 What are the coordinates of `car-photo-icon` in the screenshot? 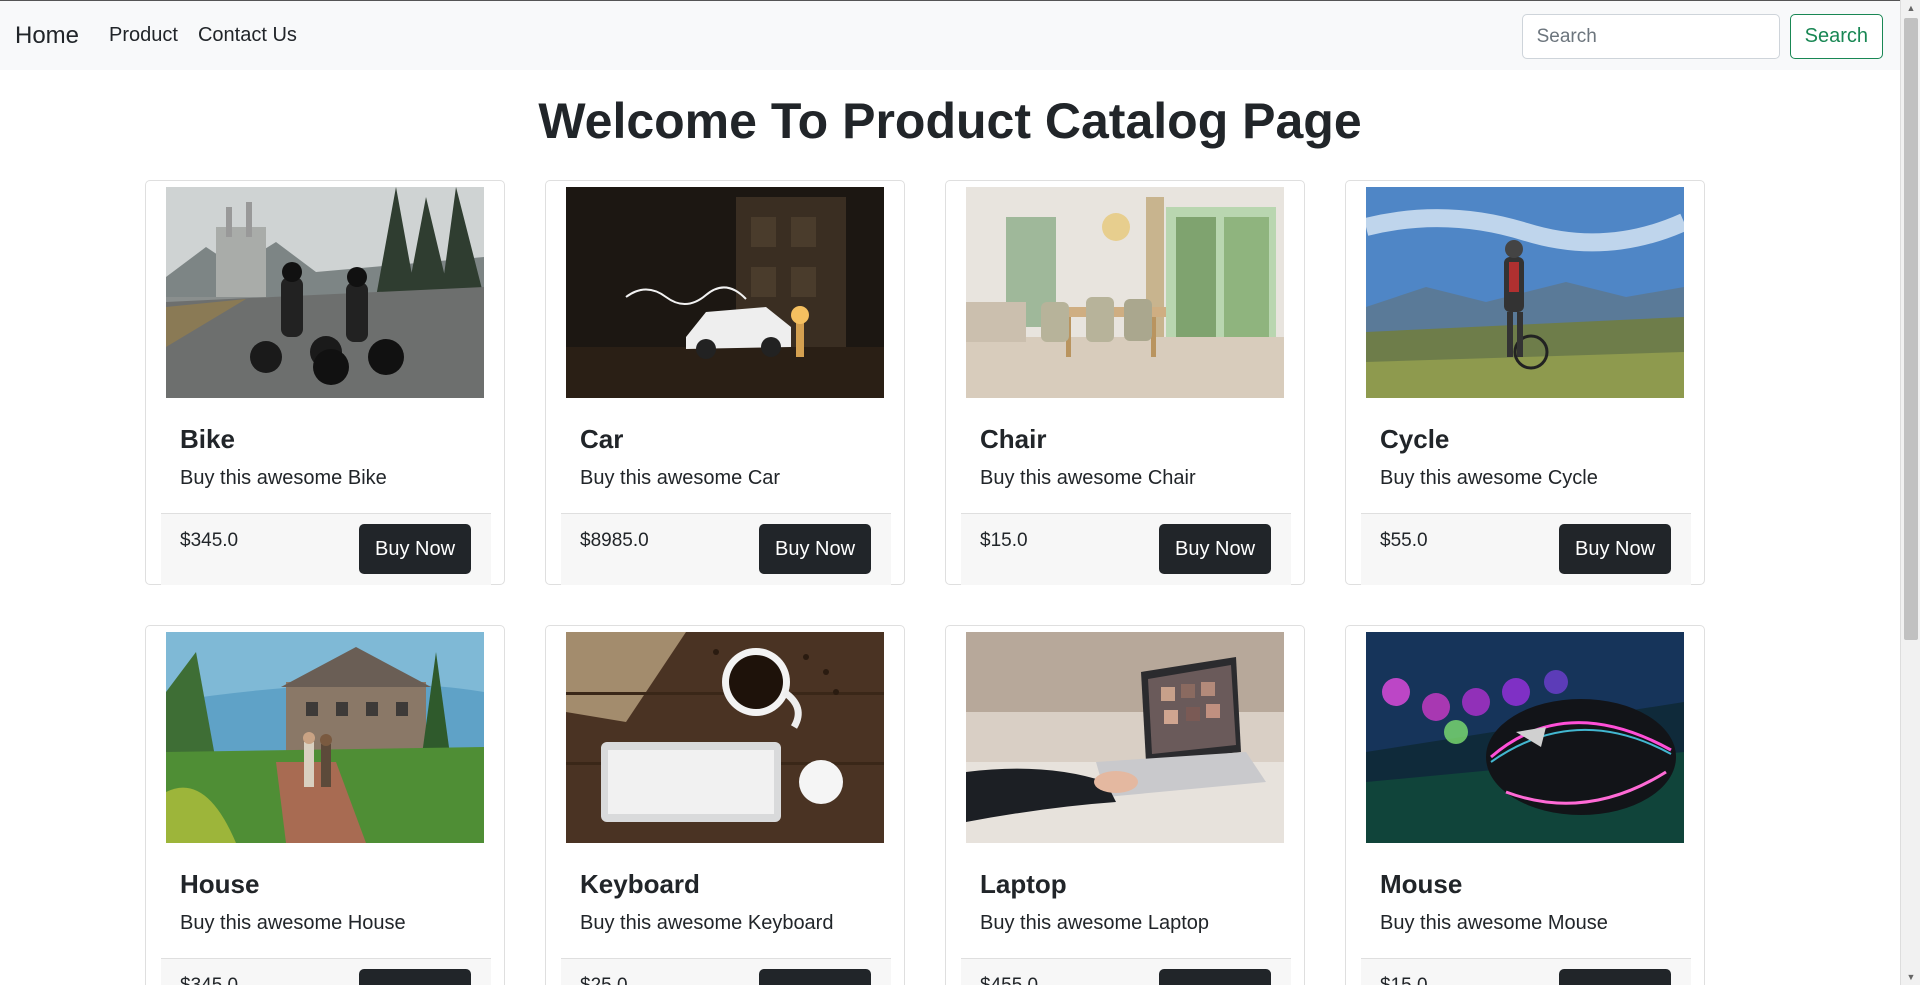 It's located at (725, 292).